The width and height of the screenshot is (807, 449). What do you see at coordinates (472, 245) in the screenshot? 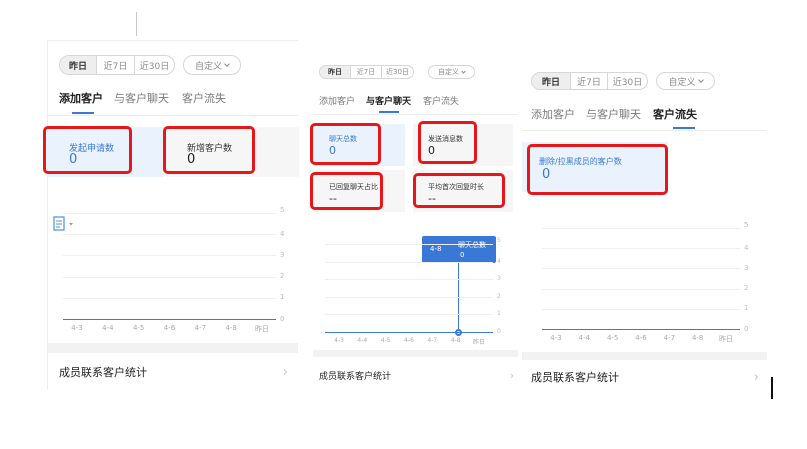
I see `tooltip-series: 聊天总数` at bounding box center [472, 245].